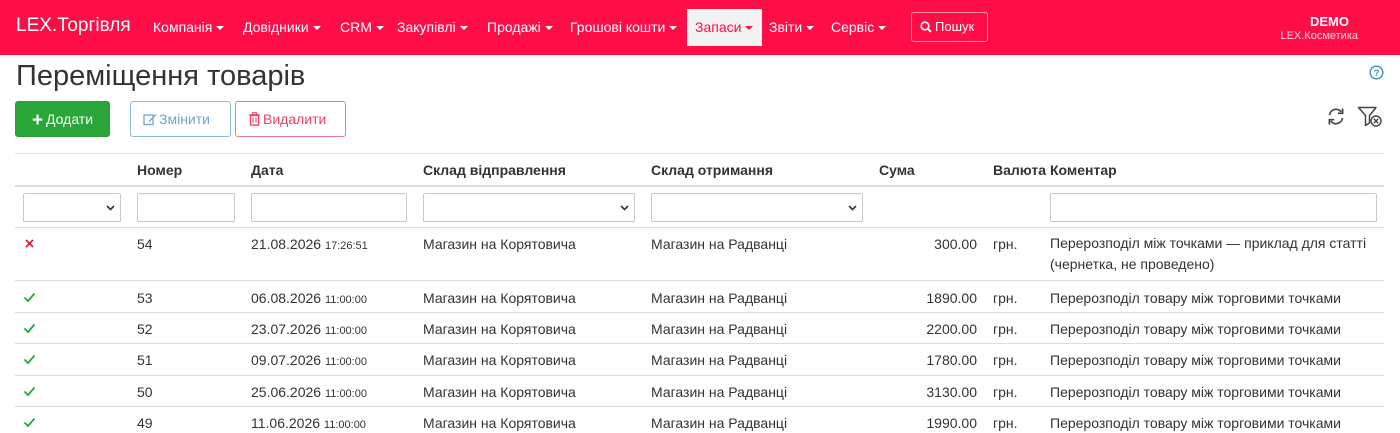  I want to click on nav-item-reports: Звіти, so click(791, 27).